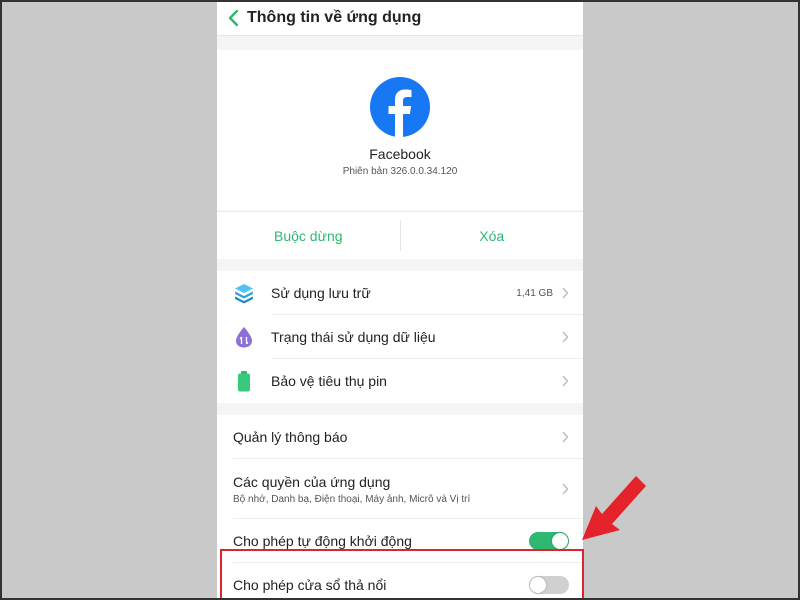 This screenshot has width=800, height=600. I want to click on notification-management-row: Quản lý thông báo, so click(400, 437).